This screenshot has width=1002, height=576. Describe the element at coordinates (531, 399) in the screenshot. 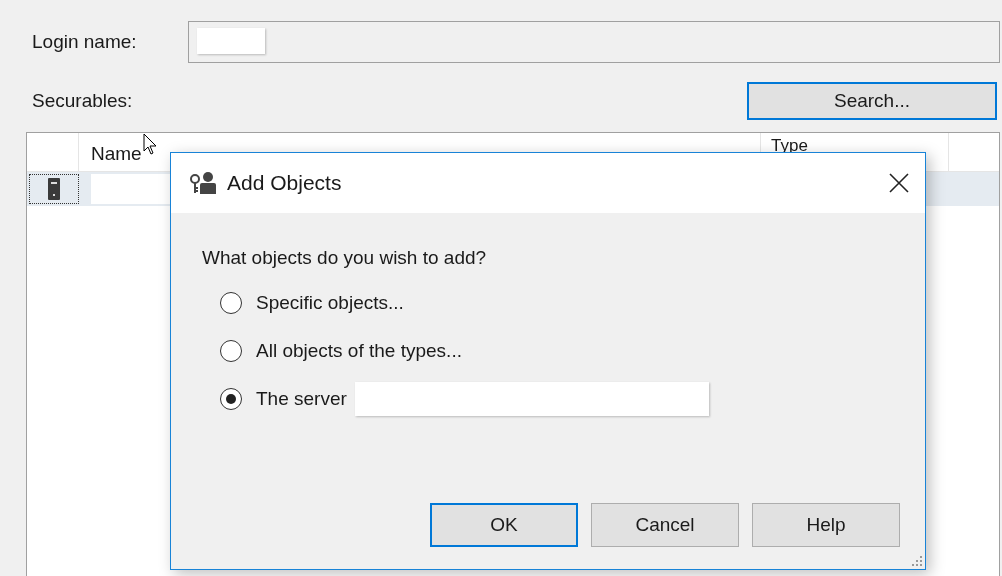

I see `server-name-field` at that location.